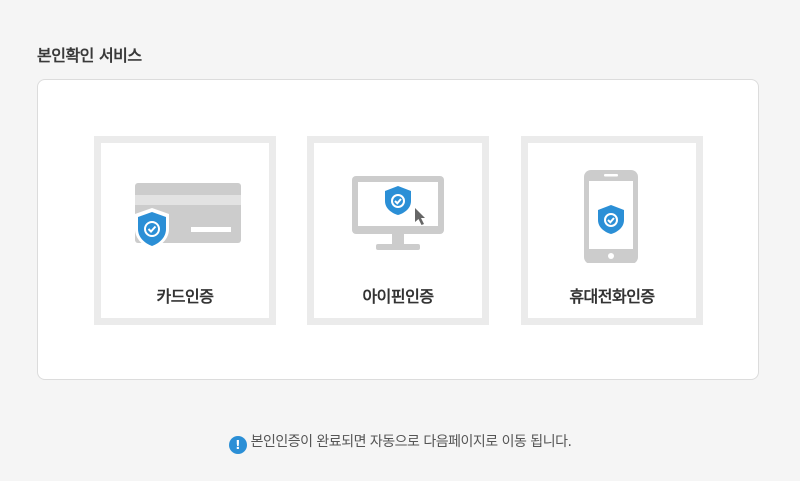 This screenshot has height=481, width=800. Describe the element at coordinates (611, 216) in the screenshot. I see `phone-shield-icon` at that location.